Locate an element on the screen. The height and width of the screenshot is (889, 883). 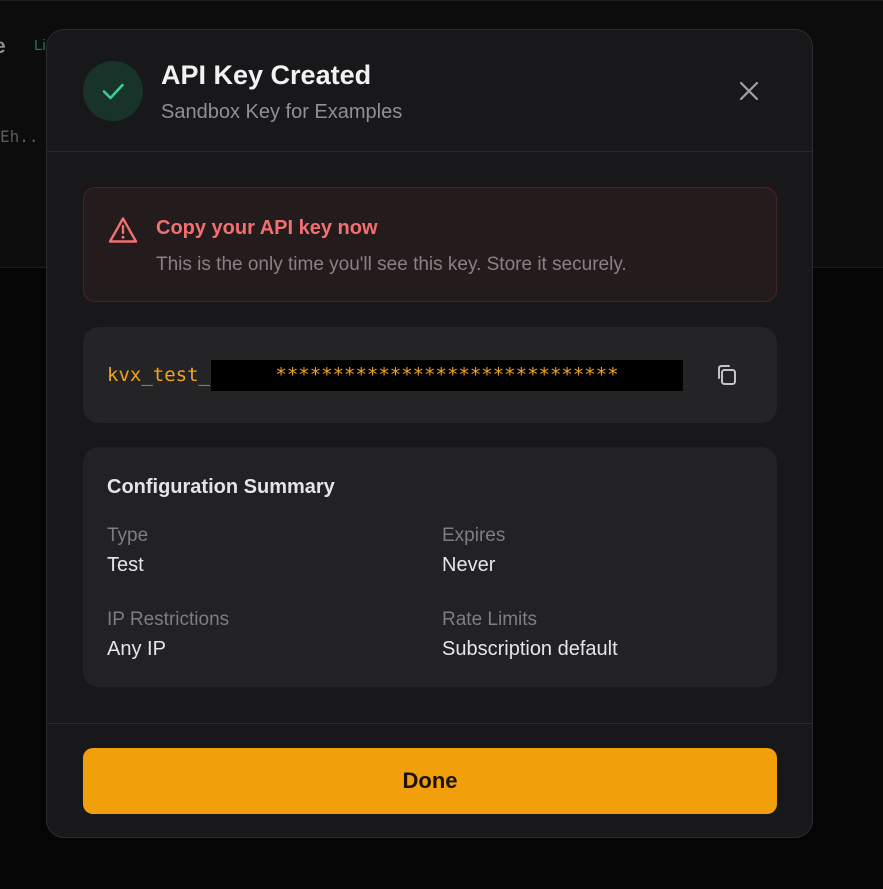
footer-divider is located at coordinates (429, 723).